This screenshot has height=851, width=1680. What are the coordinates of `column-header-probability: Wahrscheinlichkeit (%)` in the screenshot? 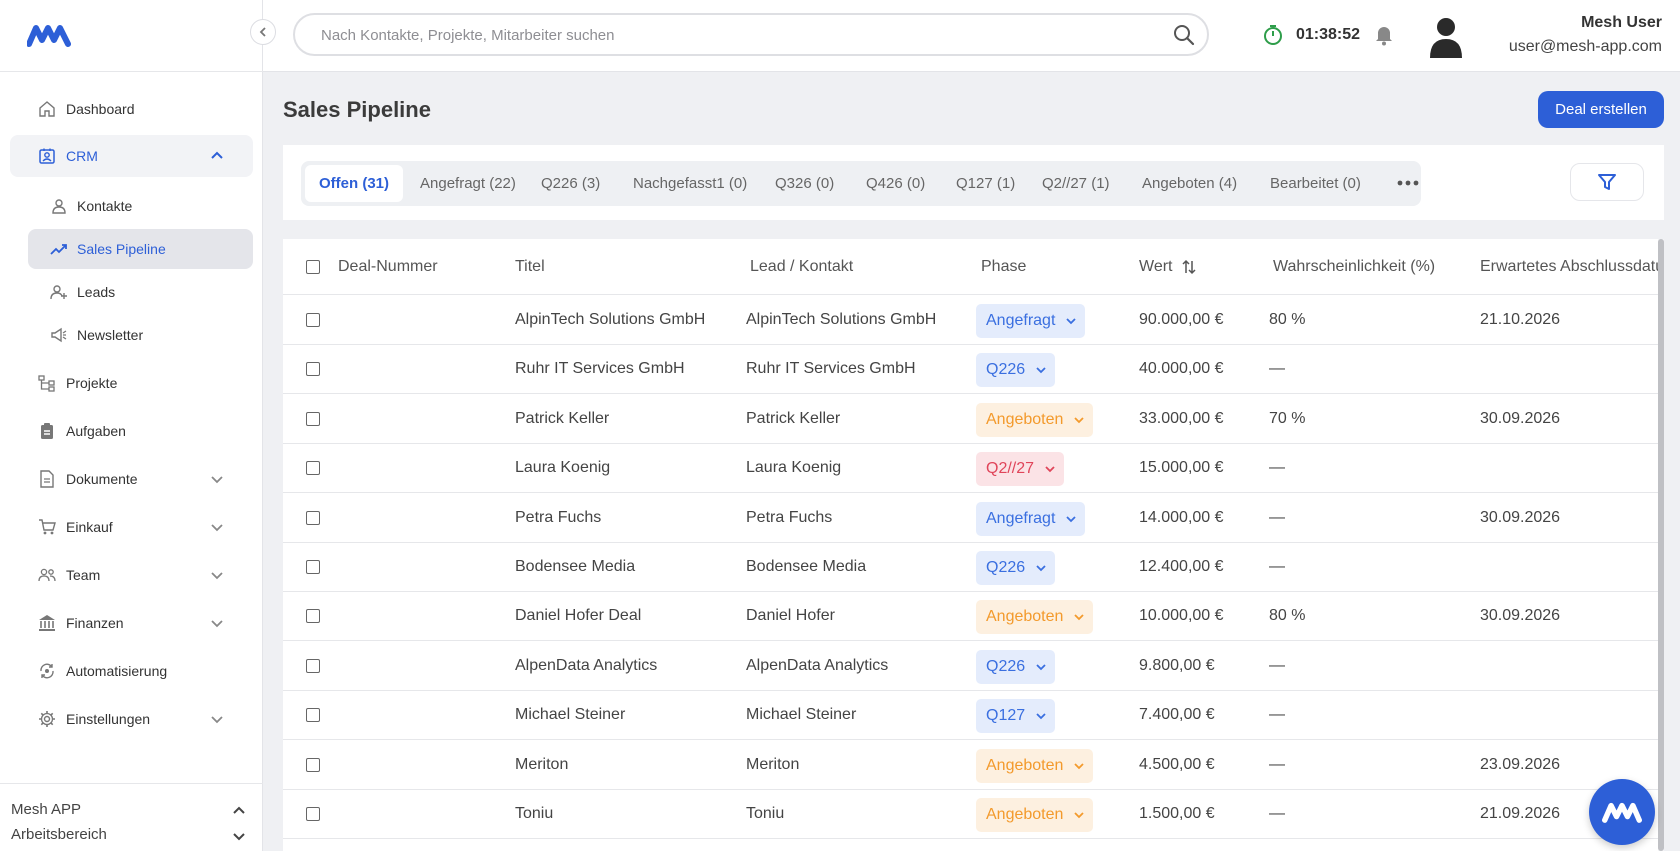 It's located at (1354, 267).